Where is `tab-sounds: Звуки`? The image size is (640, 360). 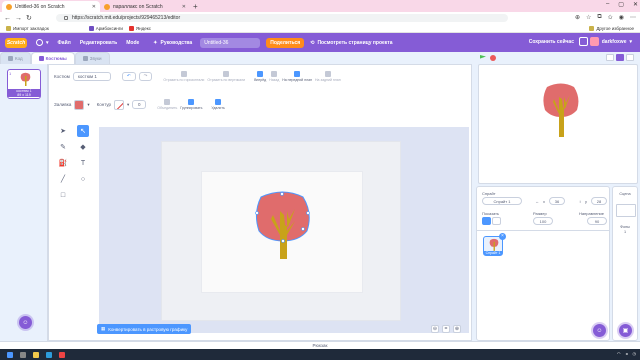
tab-sounds: Звуки is located at coordinates (92, 58).